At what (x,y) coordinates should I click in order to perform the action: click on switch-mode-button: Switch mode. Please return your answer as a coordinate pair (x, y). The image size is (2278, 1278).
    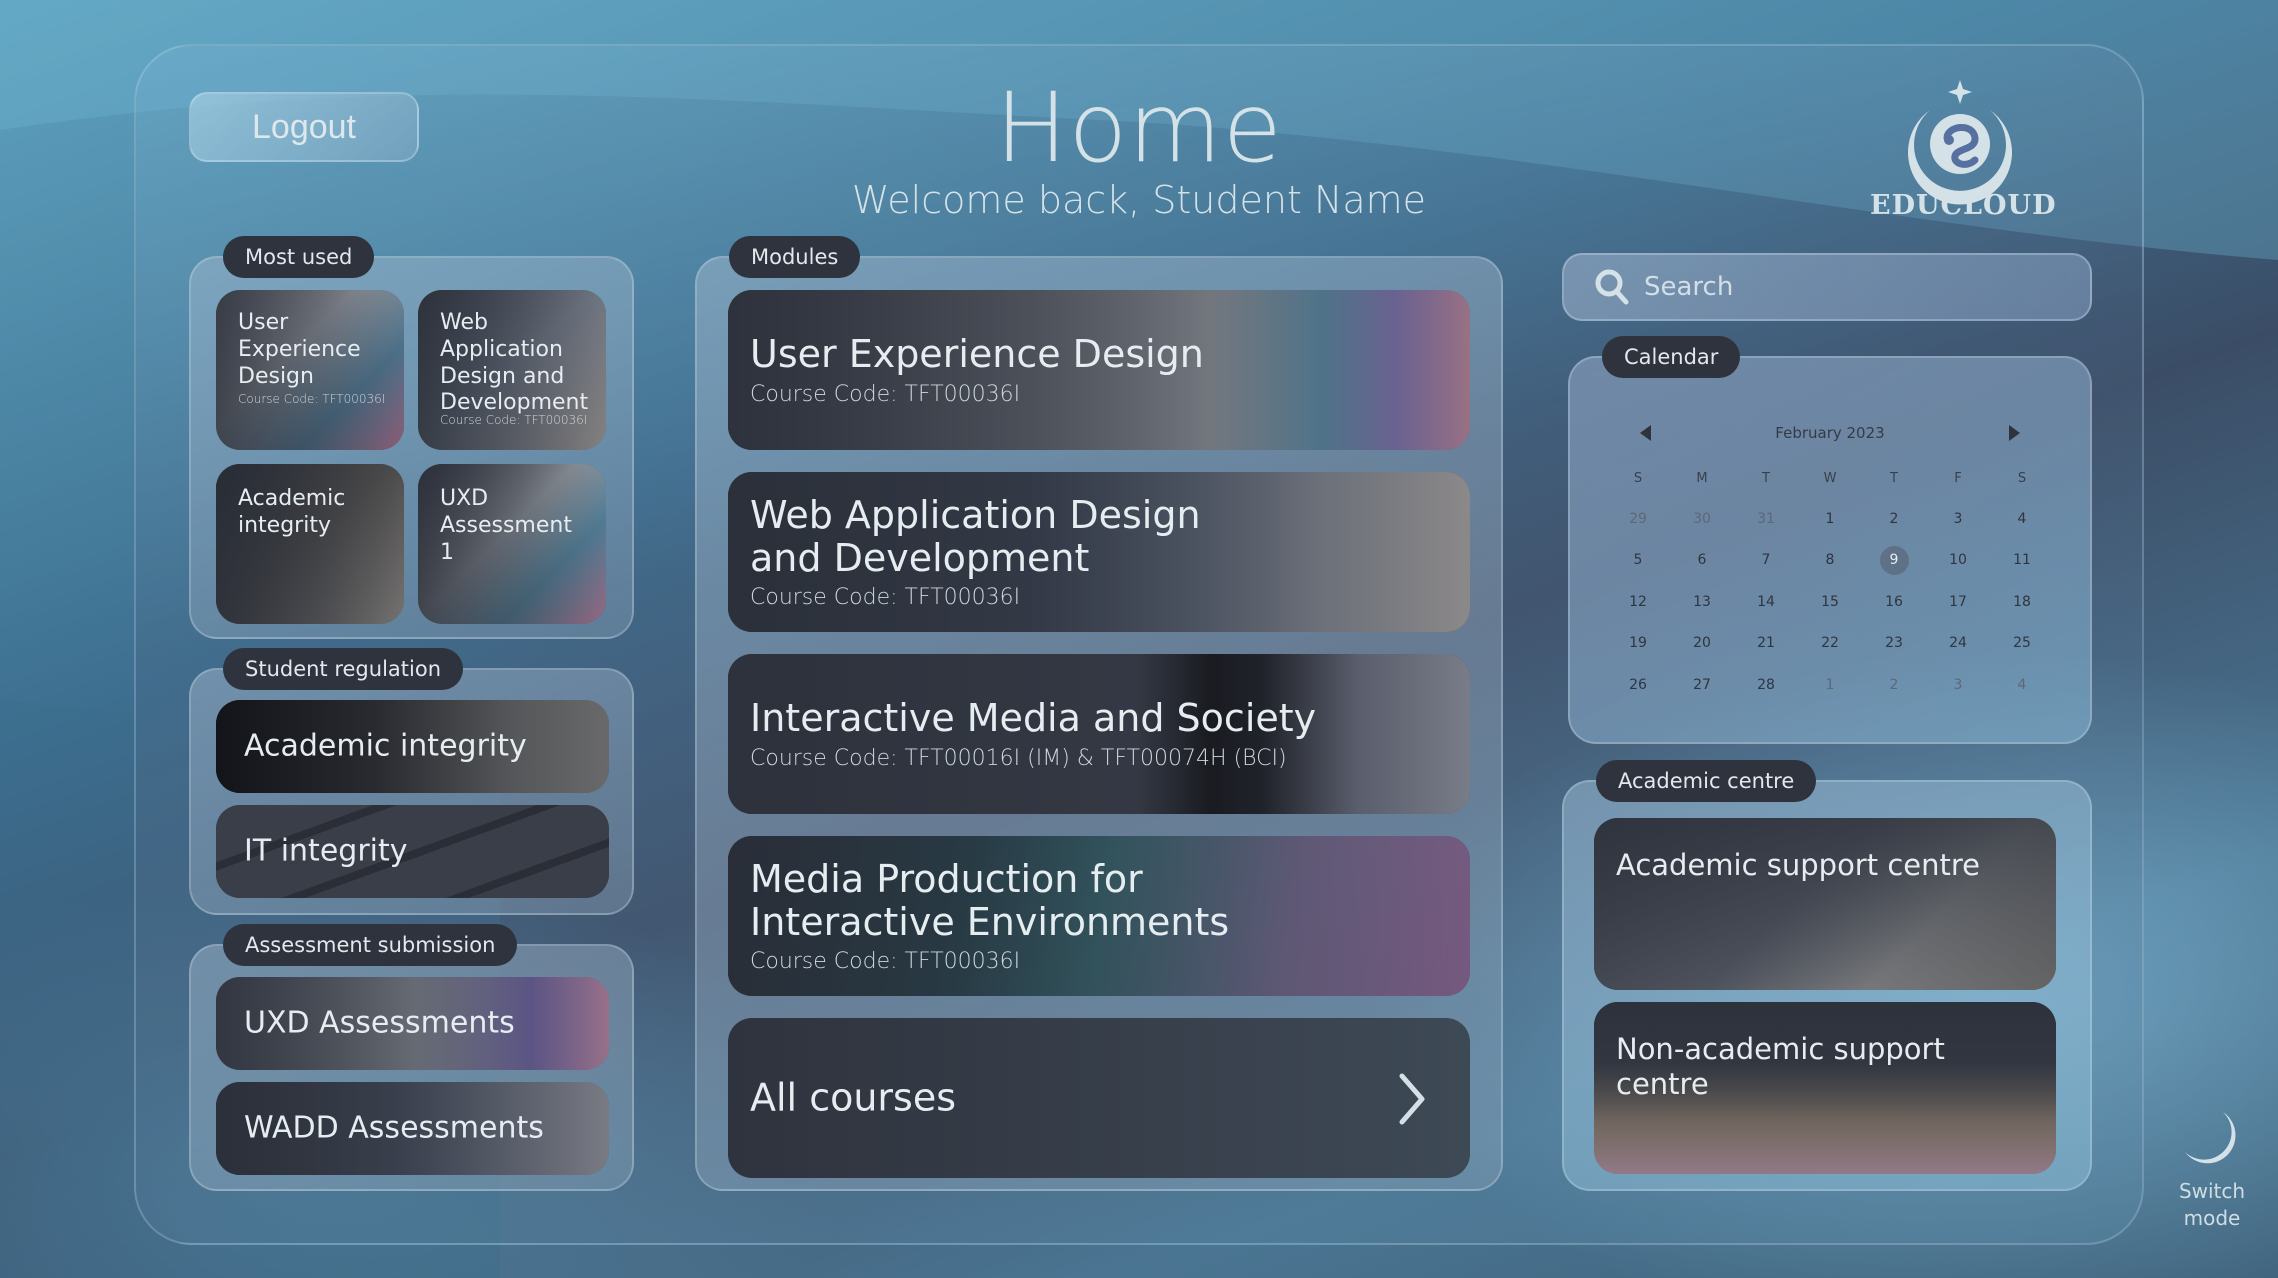
    Looking at the image, I should click on (2212, 1170).